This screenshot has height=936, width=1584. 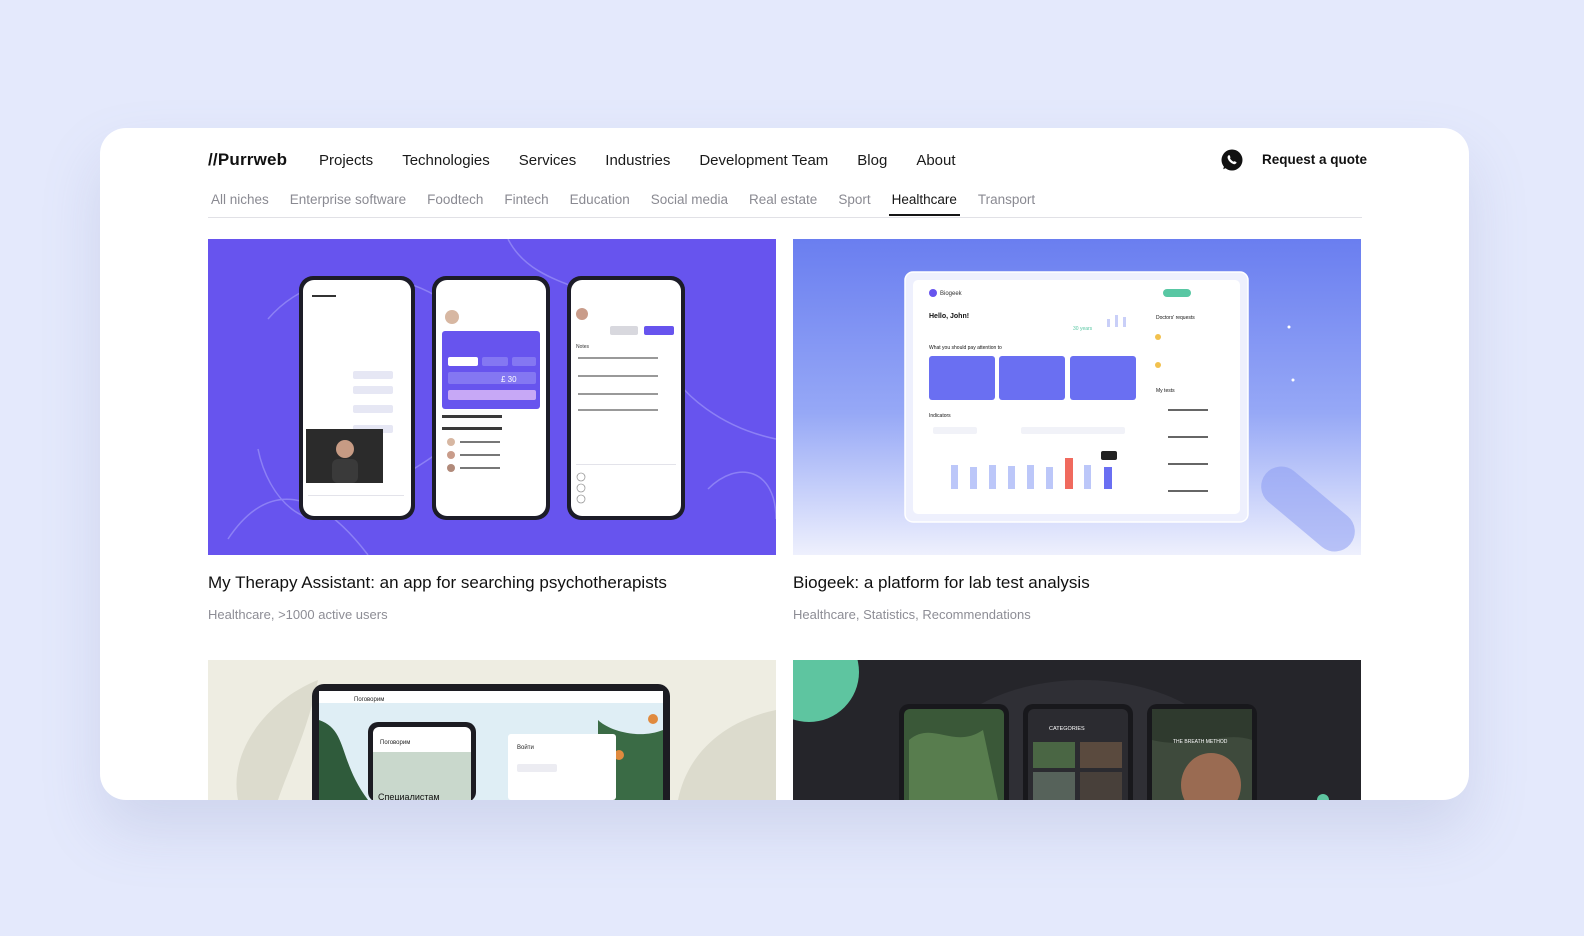 I want to click on nav-services: Services, so click(x=548, y=160).